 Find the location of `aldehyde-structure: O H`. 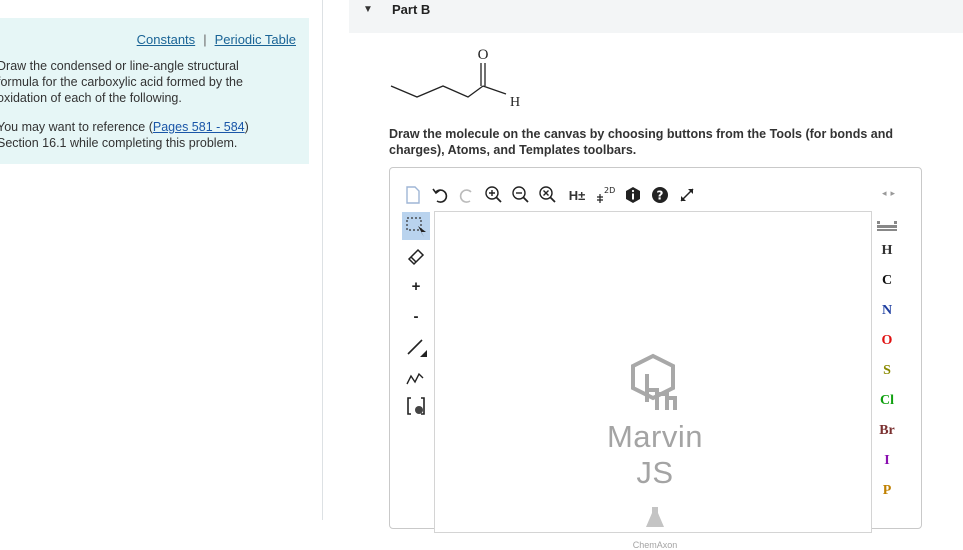

aldehyde-structure: O H is located at coordinates (455, 78).